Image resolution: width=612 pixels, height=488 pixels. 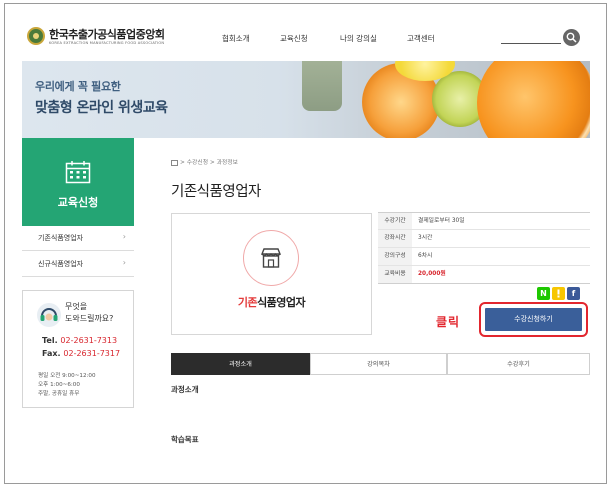 I want to click on nav-customer-center: 고객센터, so click(x=421, y=38).